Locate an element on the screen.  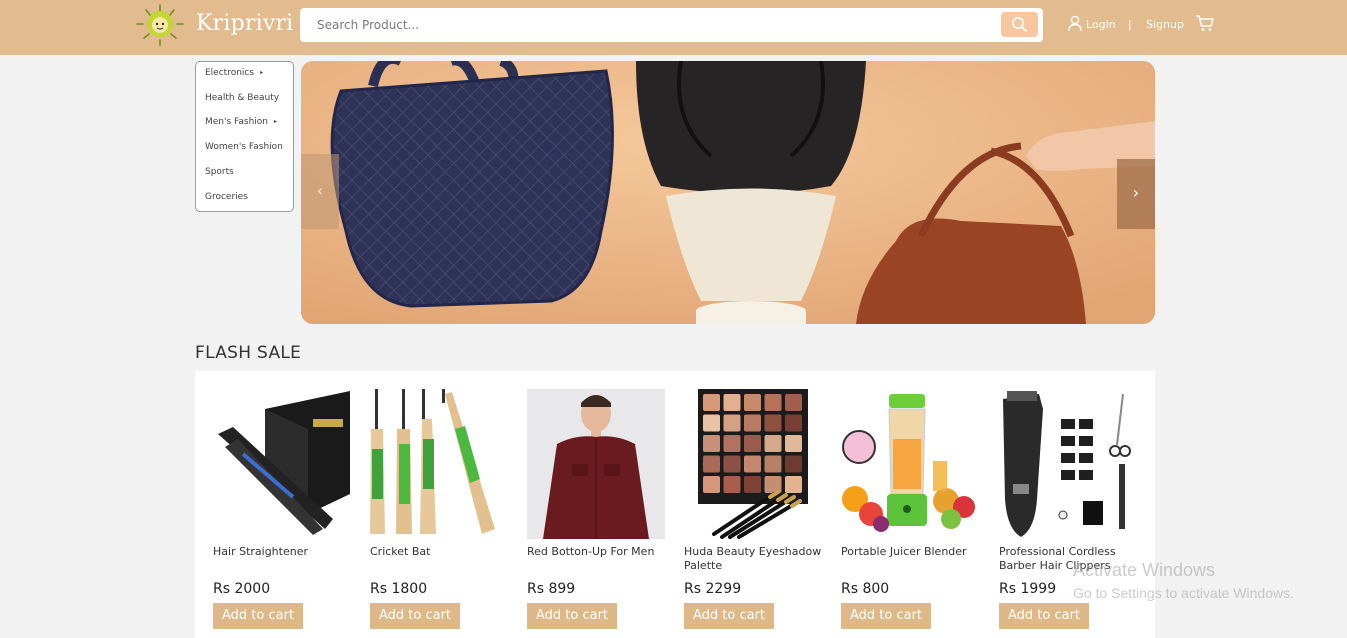
product-name: Huda Beauty Eyeshadow Palette is located at coordinates (754, 559).